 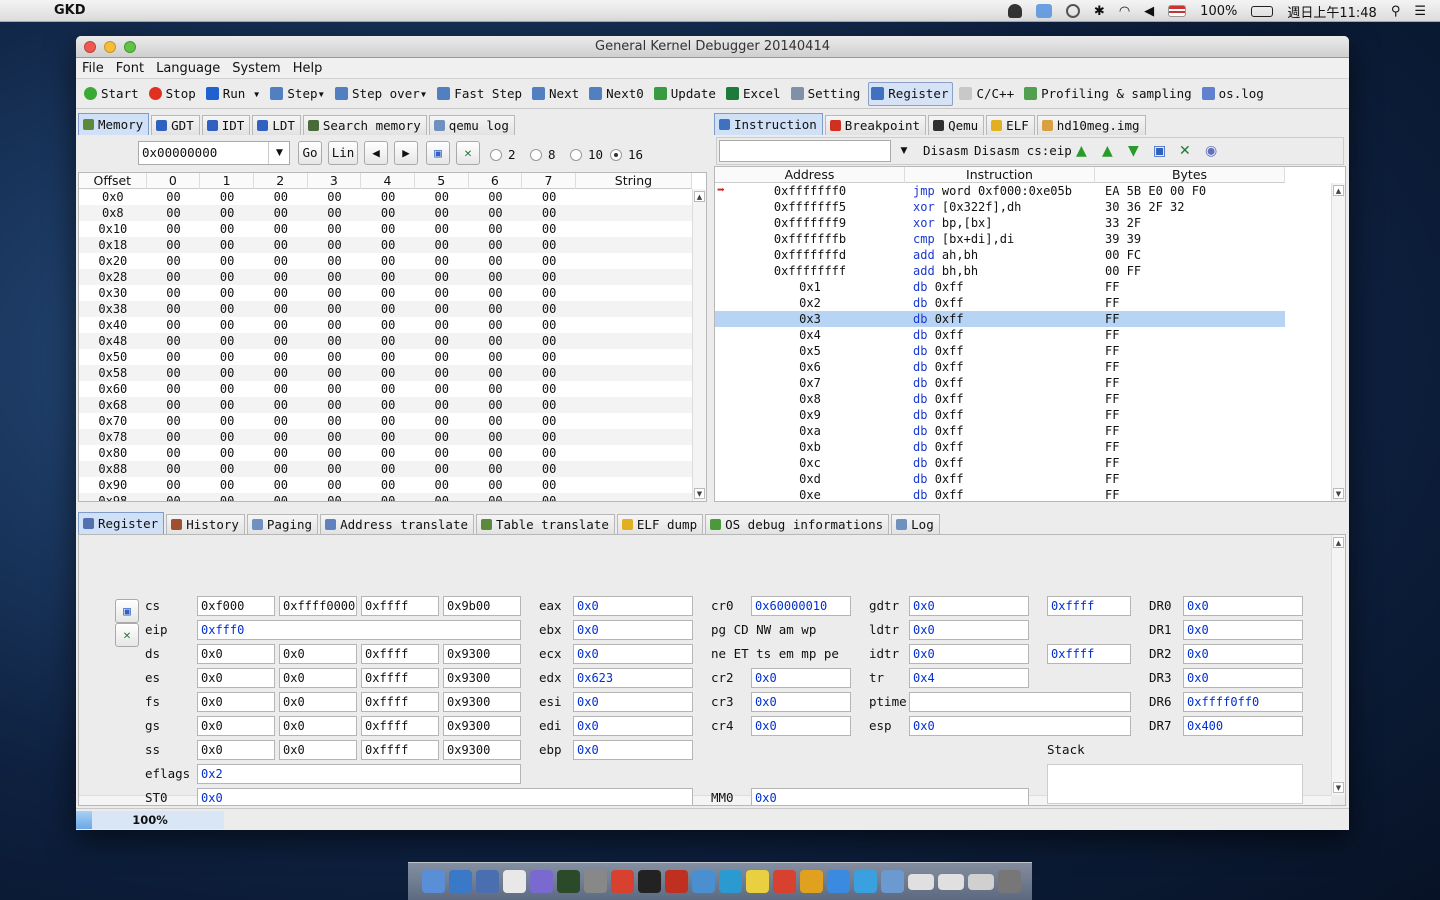 I want to click on table-row: 0x10 00 00 00 00 00 00 00 00, so click(x=385, y=229).